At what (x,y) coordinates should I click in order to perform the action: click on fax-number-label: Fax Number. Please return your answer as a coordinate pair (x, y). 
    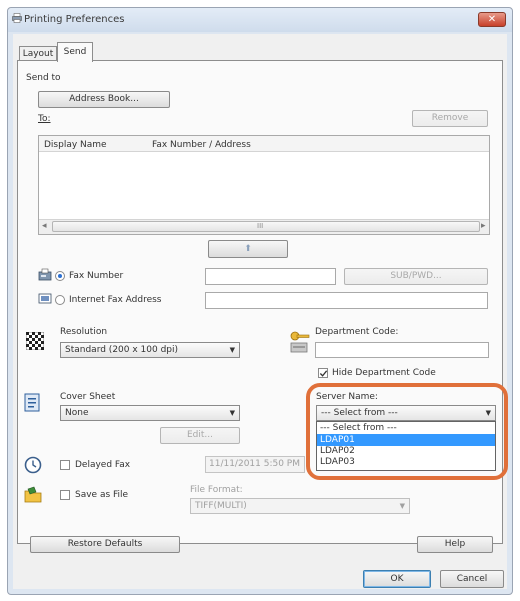
    Looking at the image, I should click on (96, 276).